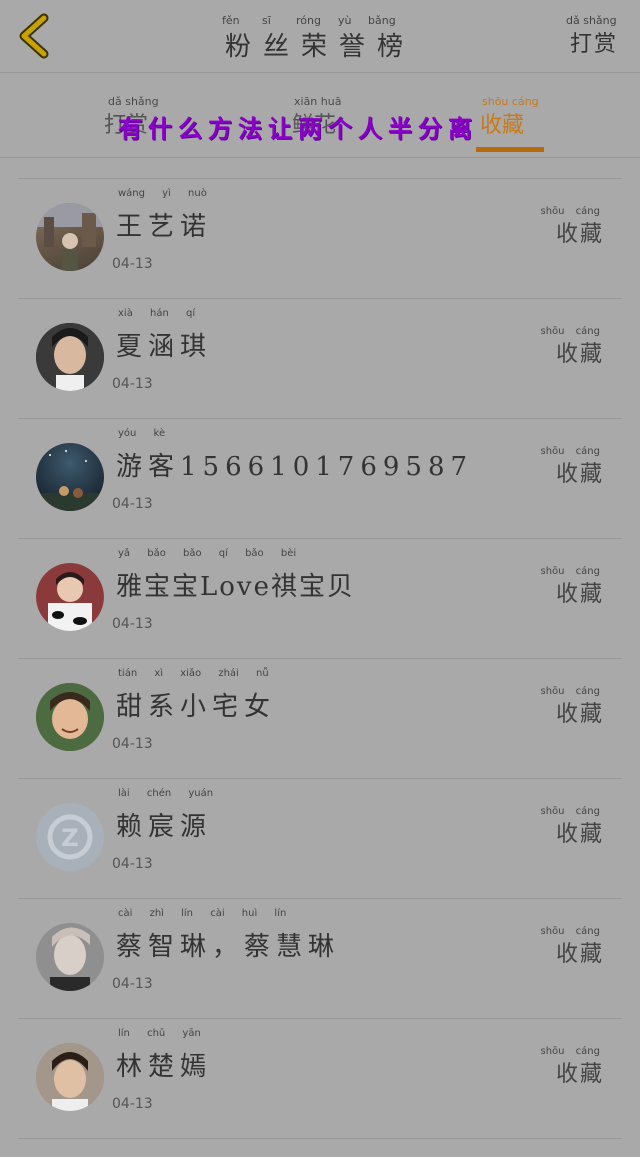 The width and height of the screenshot is (640, 1157). I want to click on user-name: 赖宸源, so click(164, 827).